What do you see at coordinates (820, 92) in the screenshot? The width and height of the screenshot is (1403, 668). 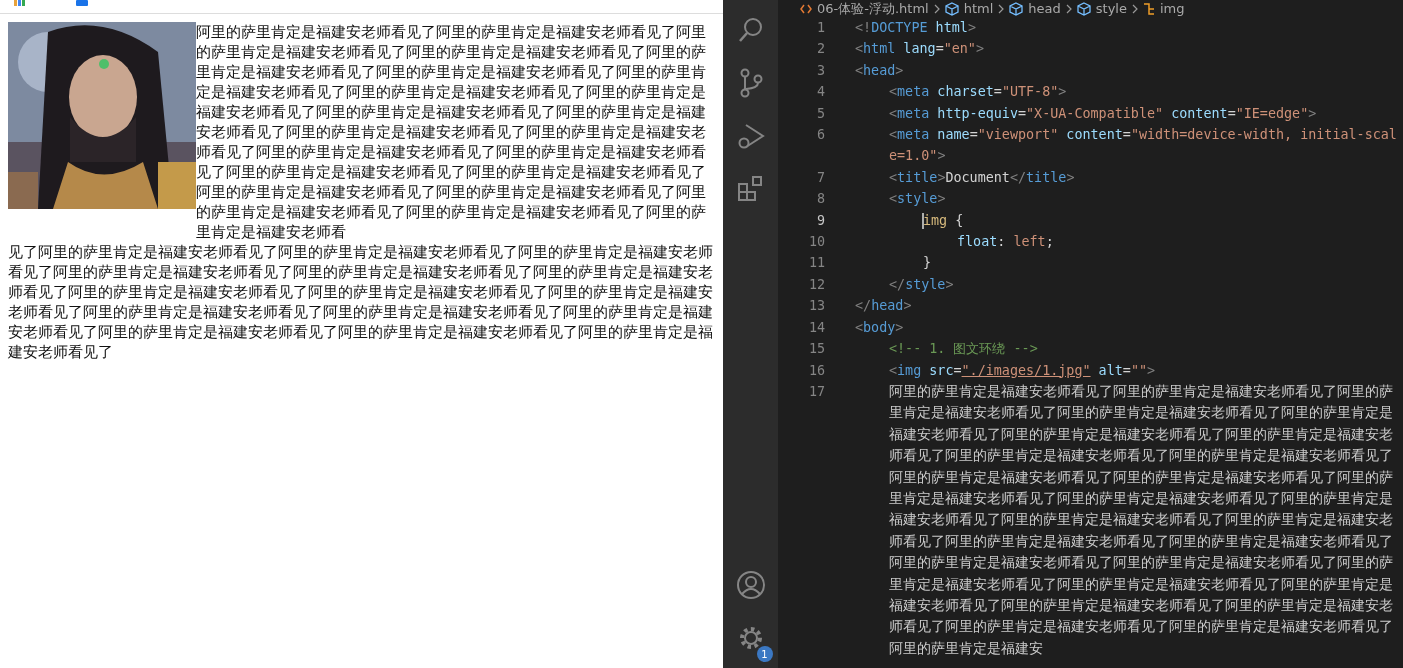 I see `line-number: 4` at bounding box center [820, 92].